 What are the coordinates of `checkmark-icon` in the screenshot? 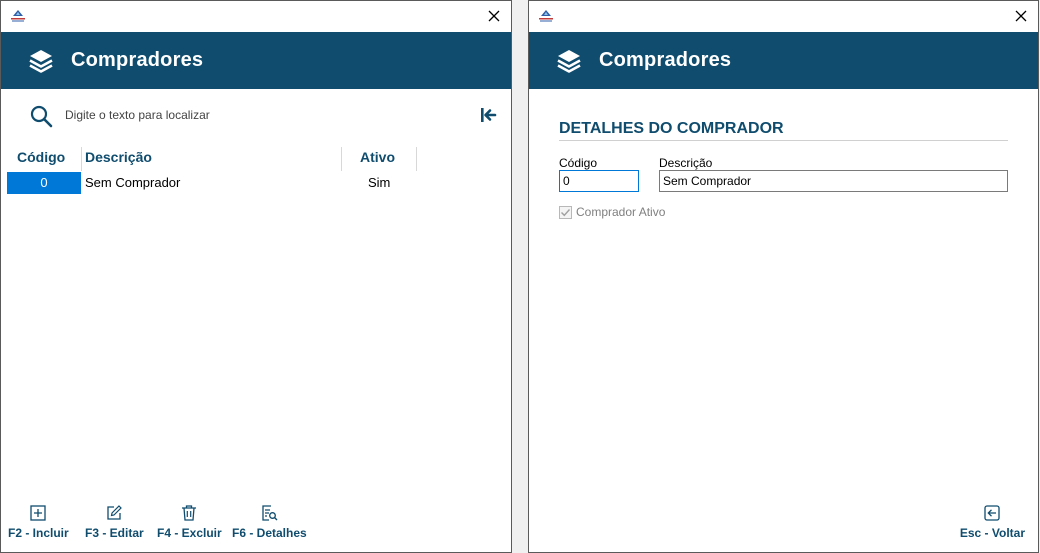 It's located at (566, 212).